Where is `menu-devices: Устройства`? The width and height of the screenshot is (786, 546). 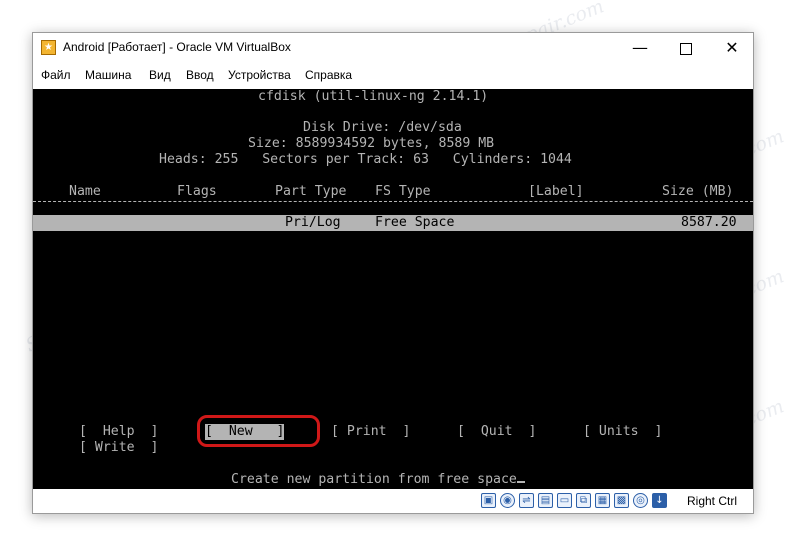
menu-devices: Устройства is located at coordinates (259, 75).